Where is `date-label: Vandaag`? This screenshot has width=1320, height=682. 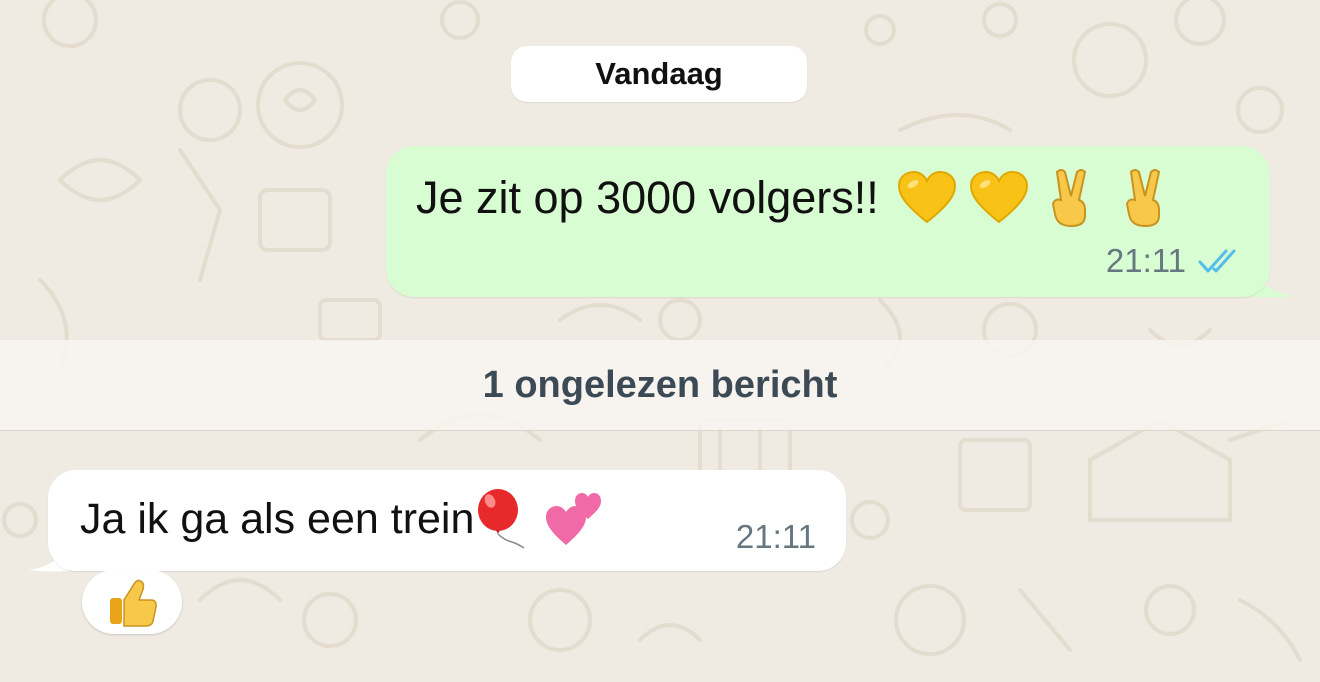
date-label: Vandaag is located at coordinates (659, 73).